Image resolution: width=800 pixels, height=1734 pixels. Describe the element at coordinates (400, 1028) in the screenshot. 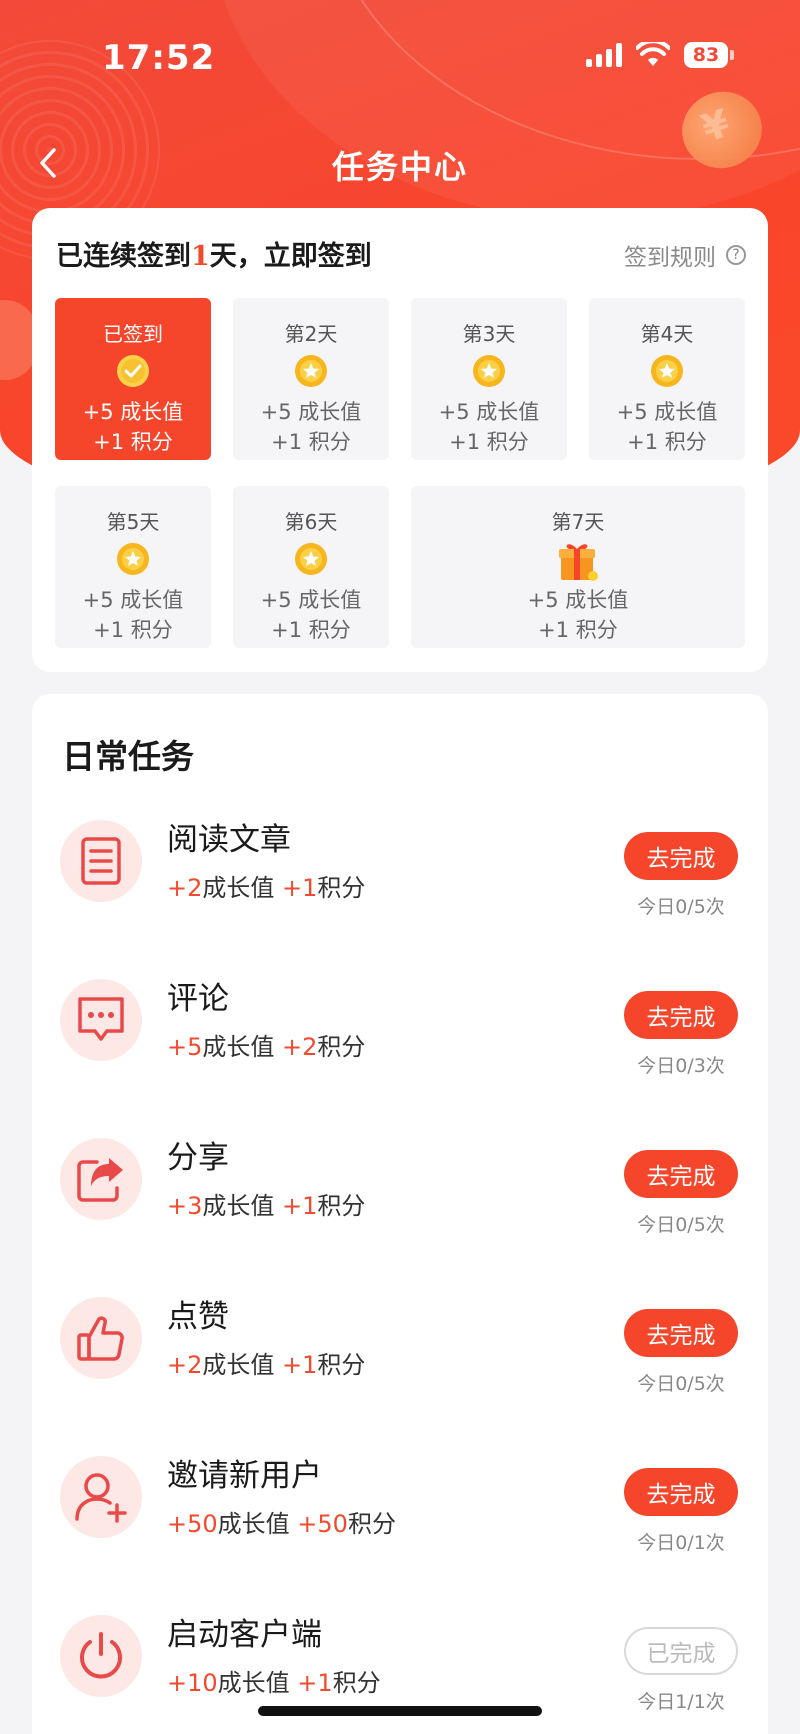

I see `task-comment: 评论 +5成长值 +2积分 去完成 今日0/3次` at that location.